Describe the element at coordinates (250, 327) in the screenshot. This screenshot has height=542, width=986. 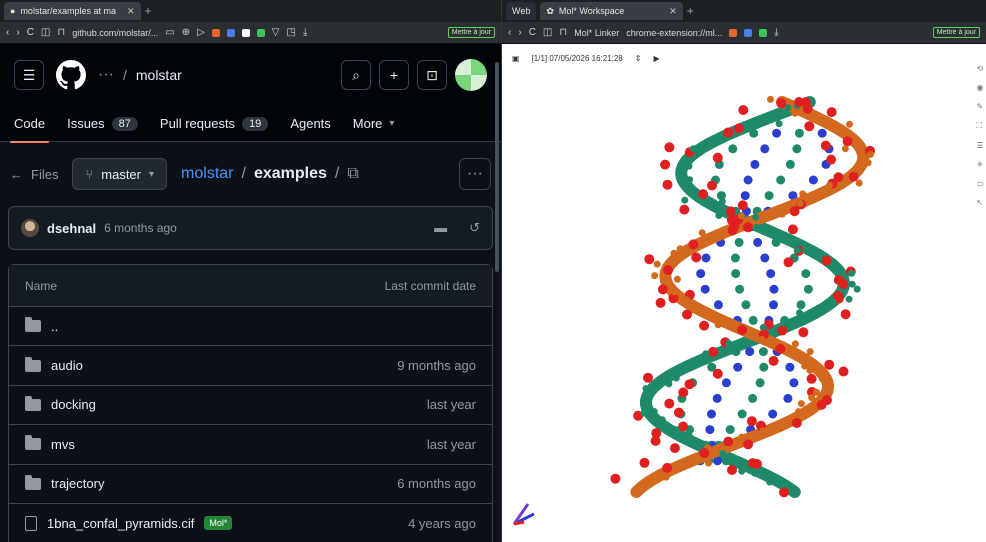
I see `table-row: ..` at that location.